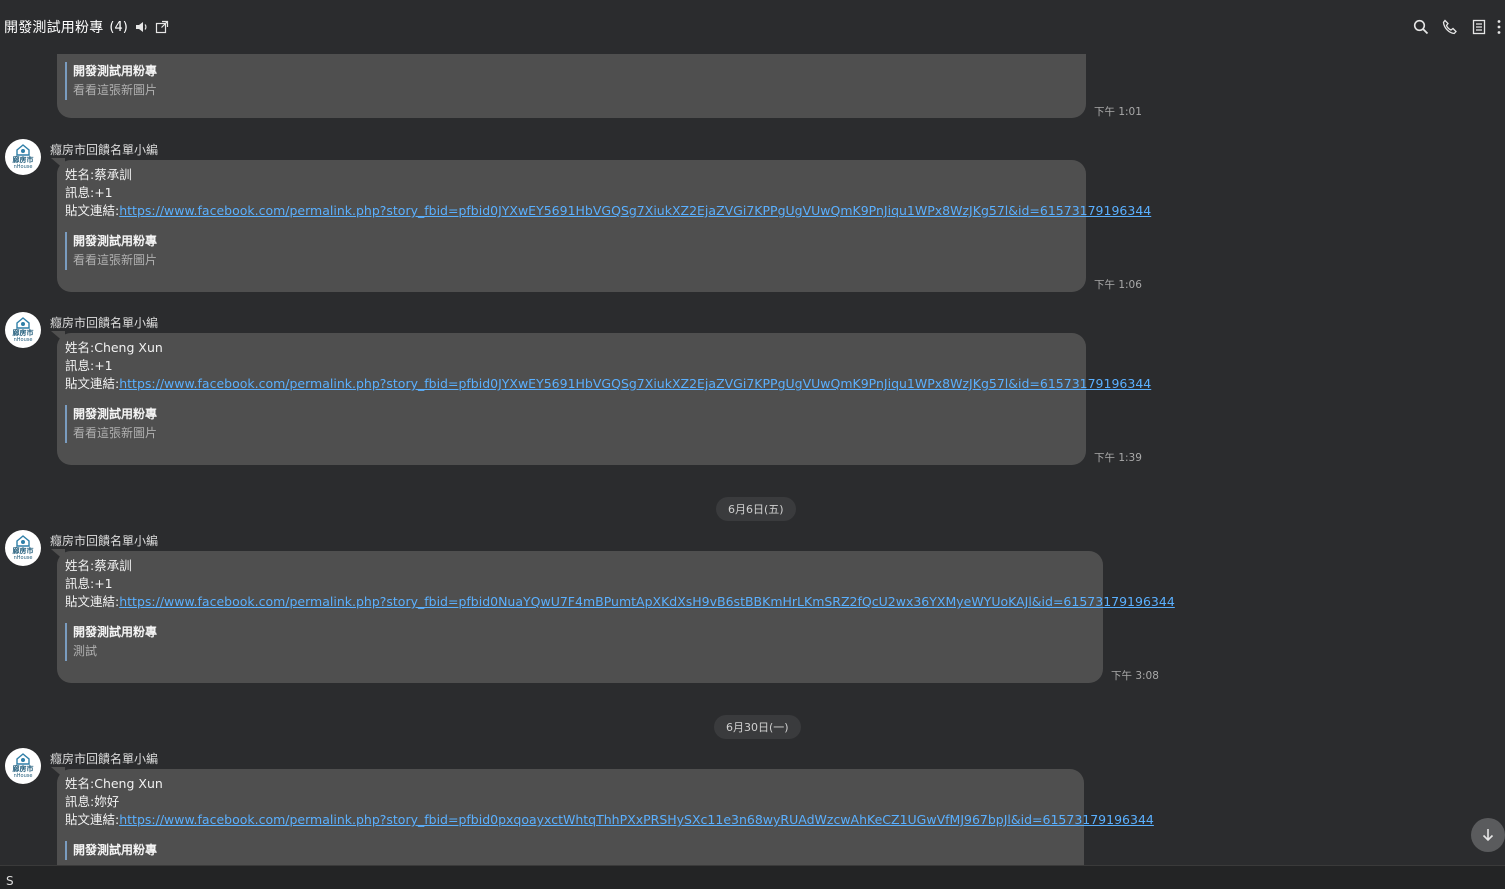  What do you see at coordinates (757, 727) in the screenshot?
I see `date-separator: 6月30日(一)` at bounding box center [757, 727].